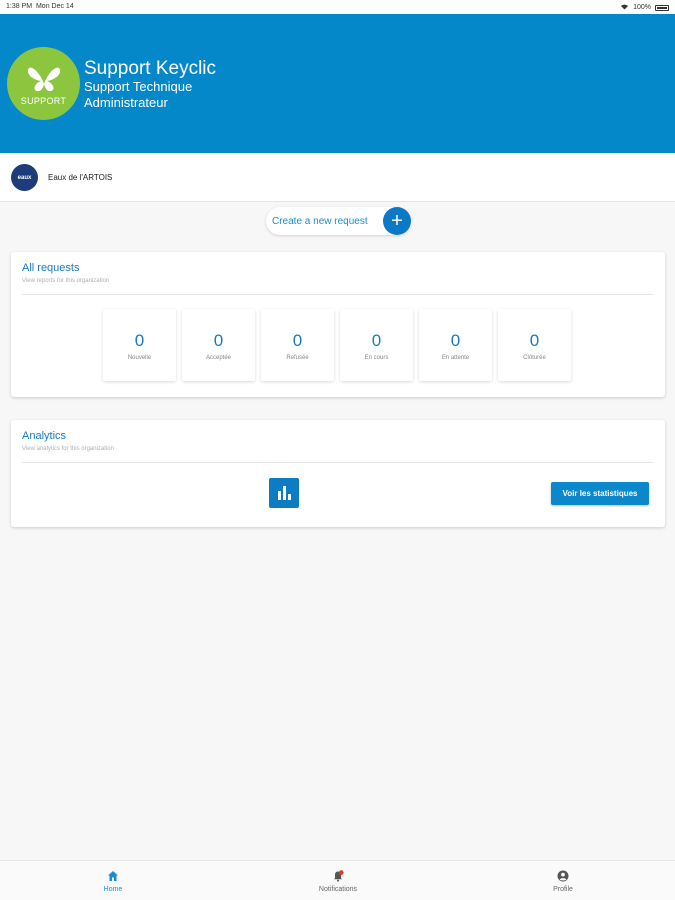  Describe the element at coordinates (337, 7) in the screenshot. I see `status-bar: 1:38 PM Mon Dec 14 100%` at that location.